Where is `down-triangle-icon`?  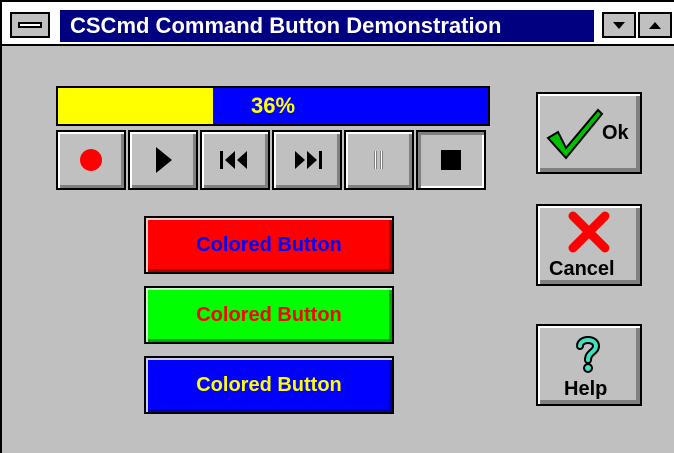 down-triangle-icon is located at coordinates (619, 25).